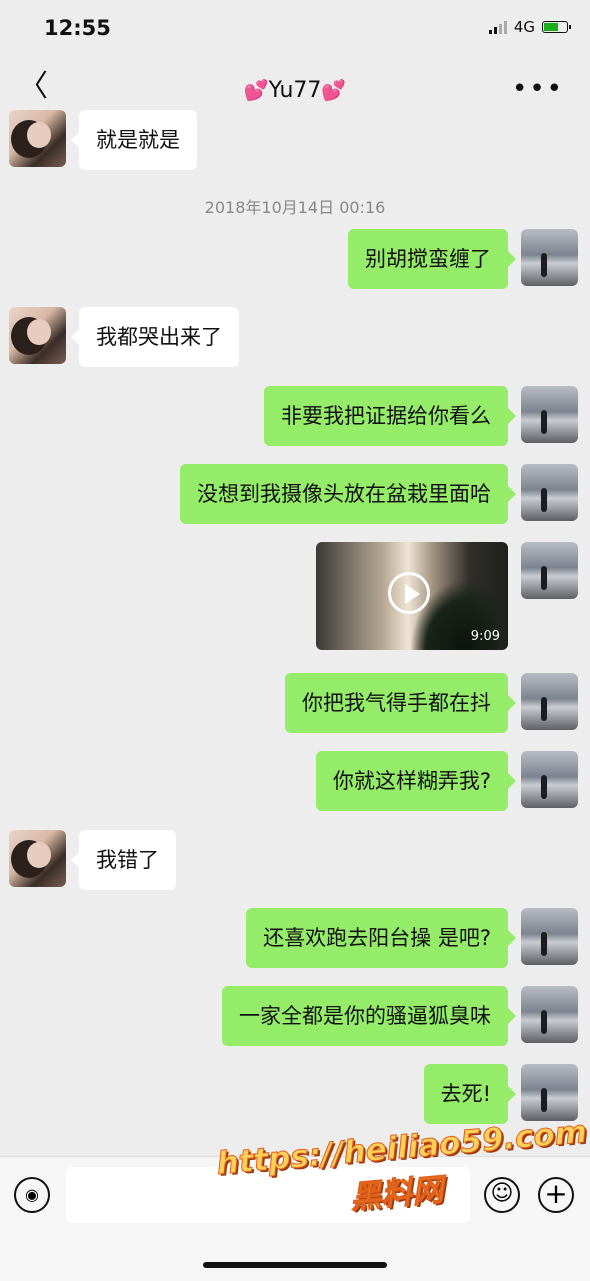  What do you see at coordinates (538, 89) in the screenshot?
I see `more-icon: •••` at bounding box center [538, 89].